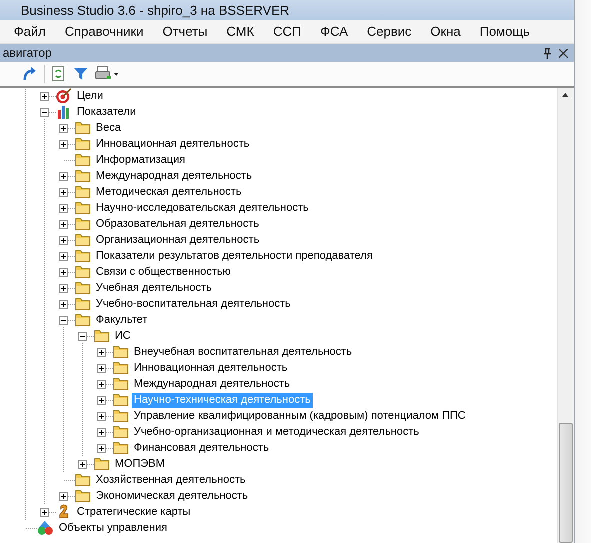  Describe the element at coordinates (140, 464) in the screenshot. I see `tree-item: МОПЭВМ` at that location.